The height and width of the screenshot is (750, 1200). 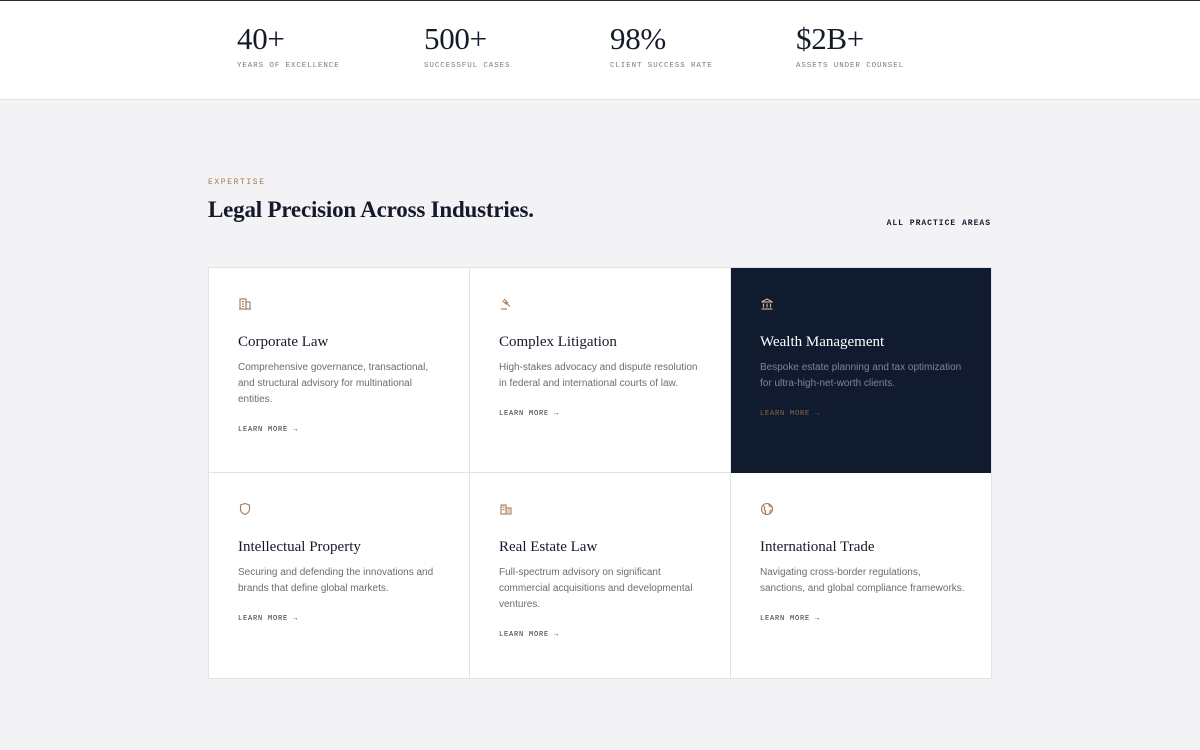 What do you see at coordinates (245, 509) in the screenshot?
I see `shield-icon` at bounding box center [245, 509].